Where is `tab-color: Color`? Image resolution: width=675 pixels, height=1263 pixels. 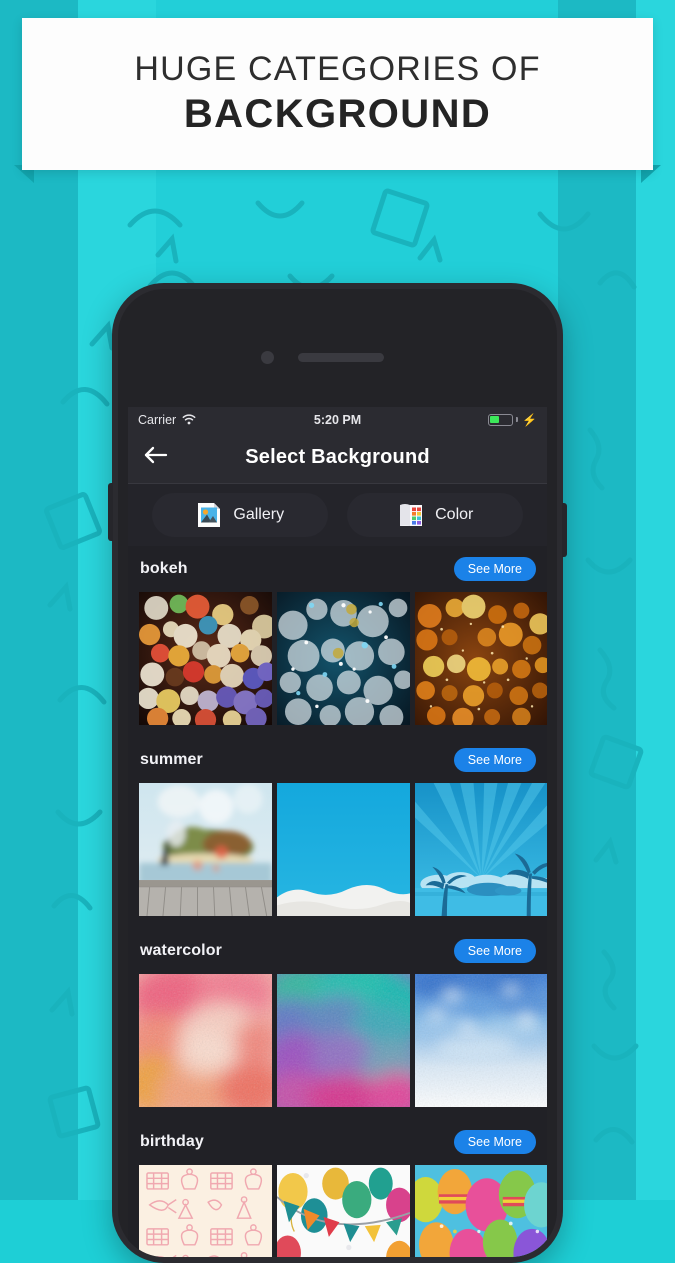 tab-color: Color is located at coordinates (435, 515).